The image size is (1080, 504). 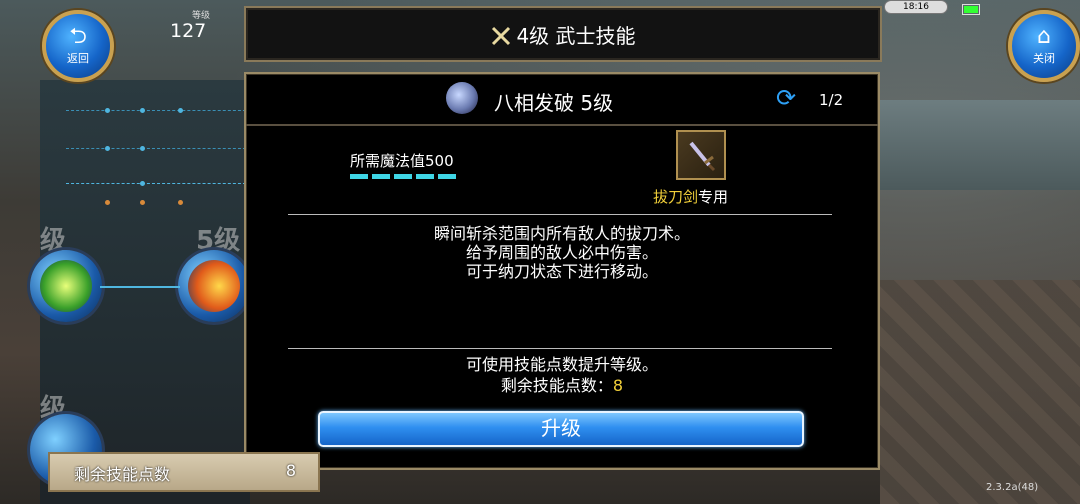 What do you see at coordinates (556, 385) in the screenshot?
I see `remaining-points-label: 剩余技能点数：` at bounding box center [556, 385].